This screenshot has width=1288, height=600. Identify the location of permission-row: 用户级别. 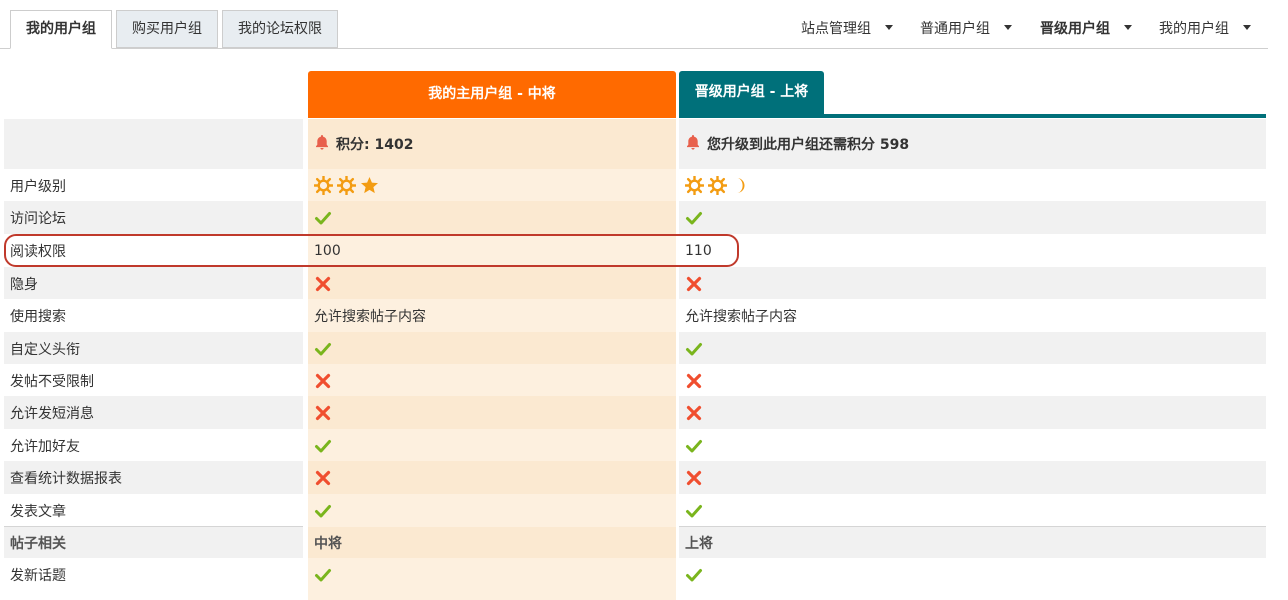
(644, 185).